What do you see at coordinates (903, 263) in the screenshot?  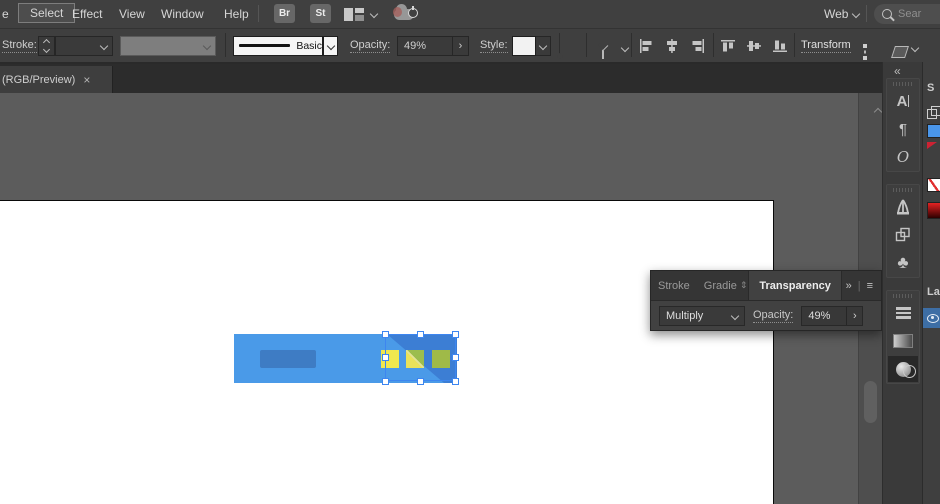 I see `symbols-panel-icon: ♣` at bounding box center [903, 263].